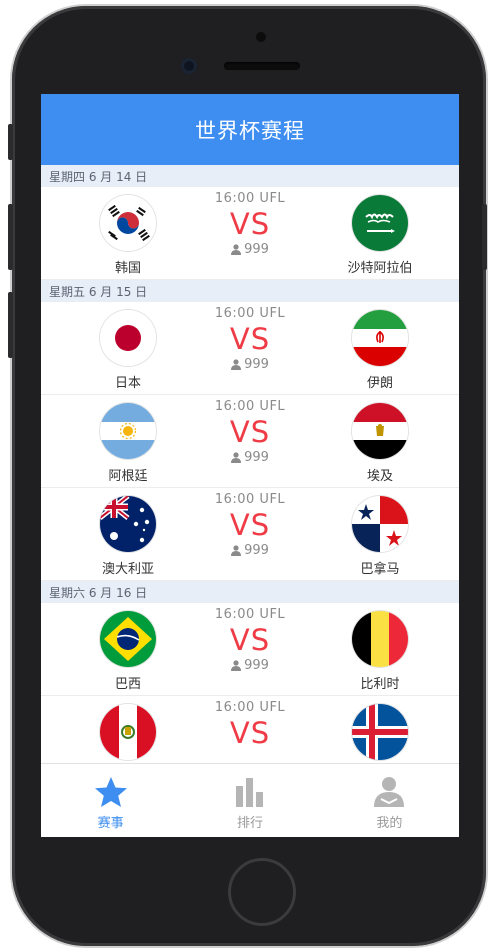 This screenshot has height=951, width=500. I want to click on star-icon, so click(110, 792).